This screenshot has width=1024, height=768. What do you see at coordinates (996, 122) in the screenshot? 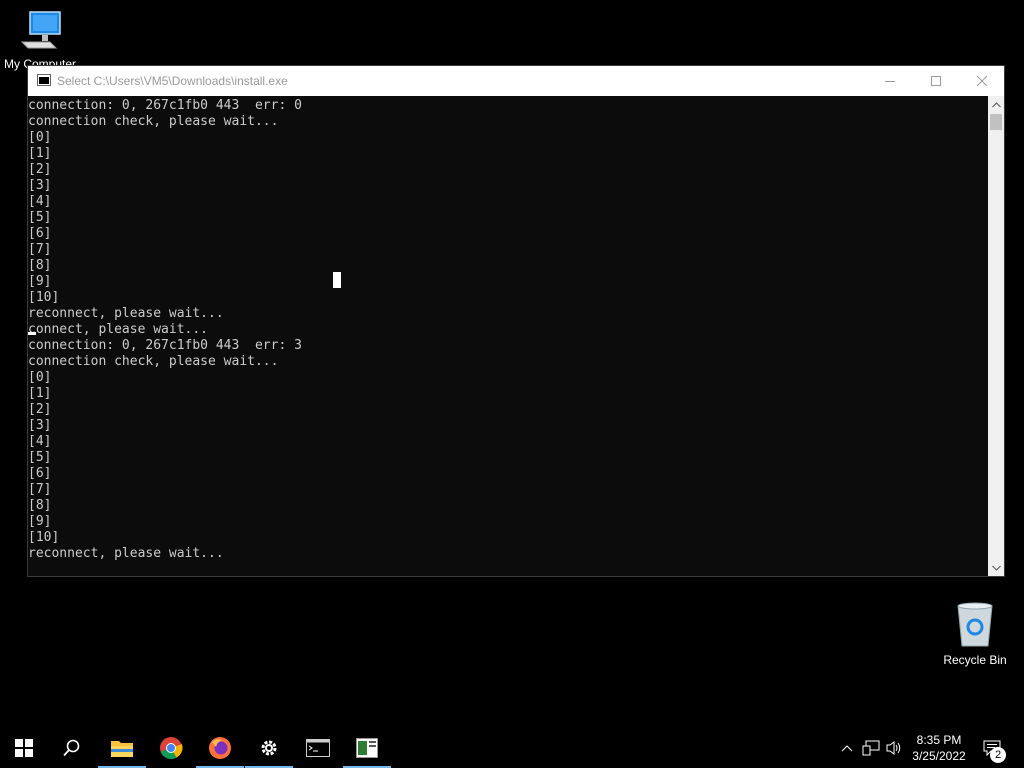
I see `scrollbar-thumb` at bounding box center [996, 122].